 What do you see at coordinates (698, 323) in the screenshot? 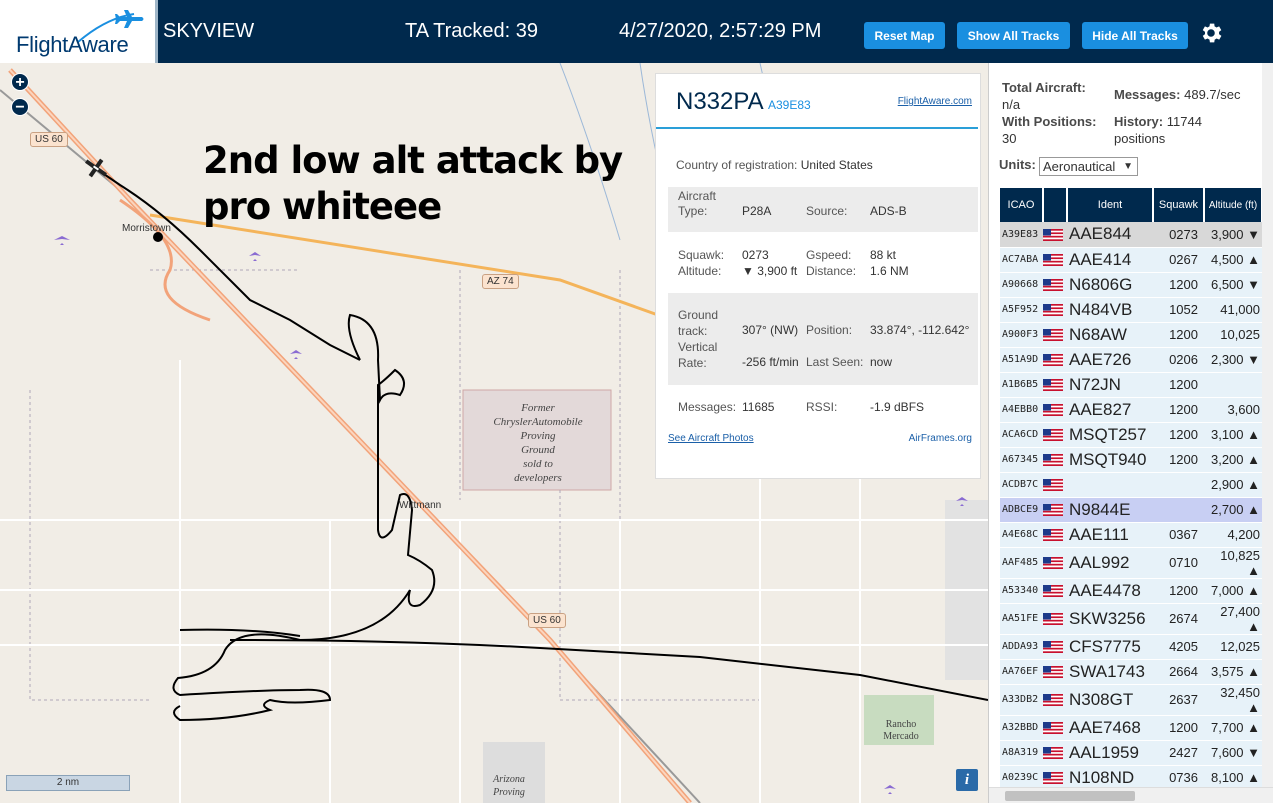
I see `track-label: Ground track:` at bounding box center [698, 323].